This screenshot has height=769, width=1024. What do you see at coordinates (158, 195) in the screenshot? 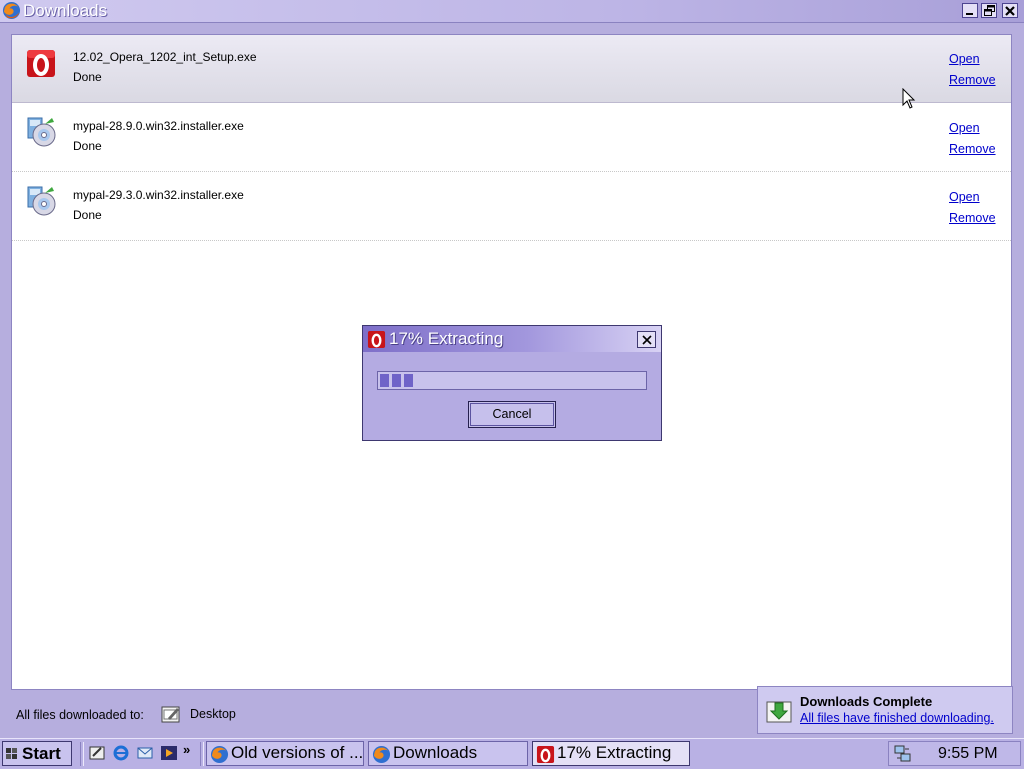
I see `file-name: mypal-29.3.0.win32.installer.exe` at bounding box center [158, 195].